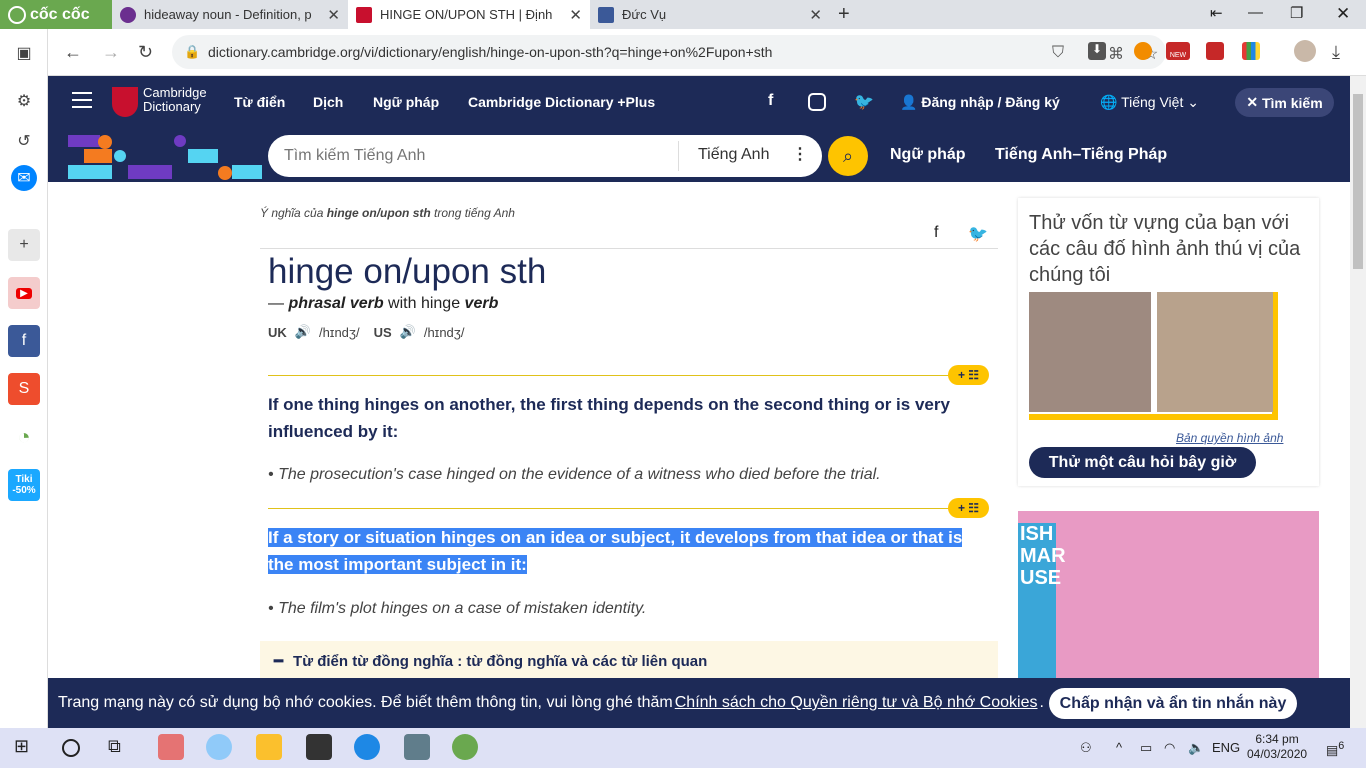  Describe the element at coordinates (1119, 747) in the screenshot. I see `show-hidden-icons-icon: ^` at that location.